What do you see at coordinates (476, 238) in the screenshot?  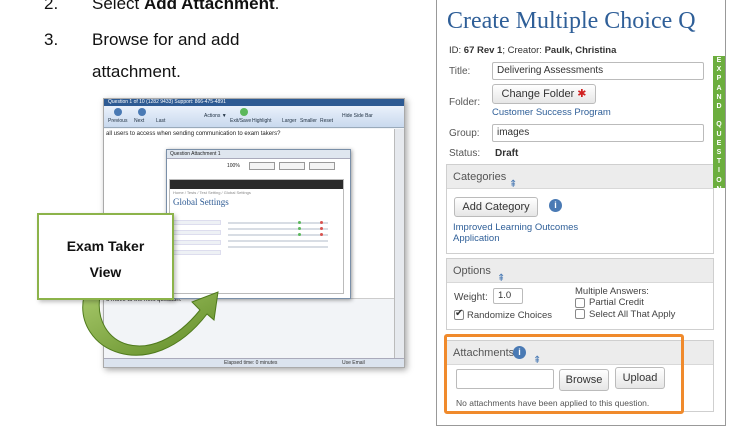 I see `category-link: Application` at bounding box center [476, 238].